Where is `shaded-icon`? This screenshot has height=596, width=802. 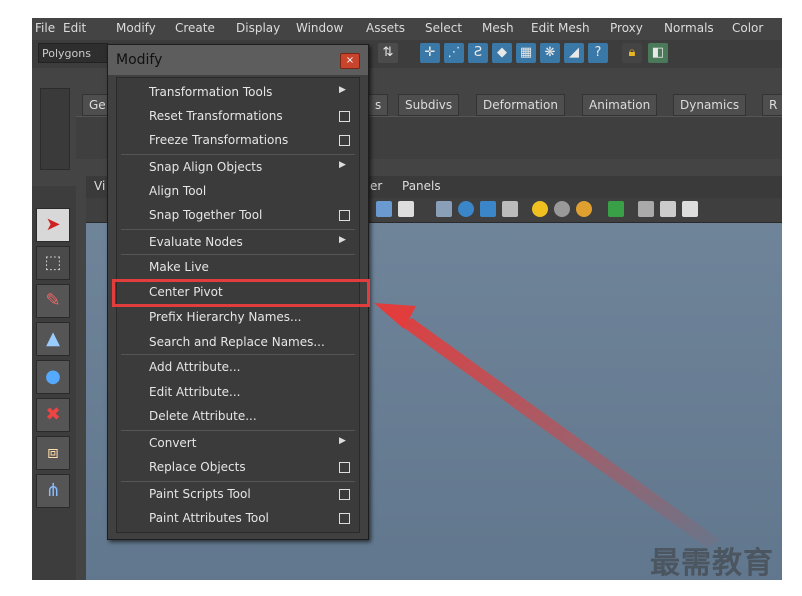
shaded-icon is located at coordinates (466, 209).